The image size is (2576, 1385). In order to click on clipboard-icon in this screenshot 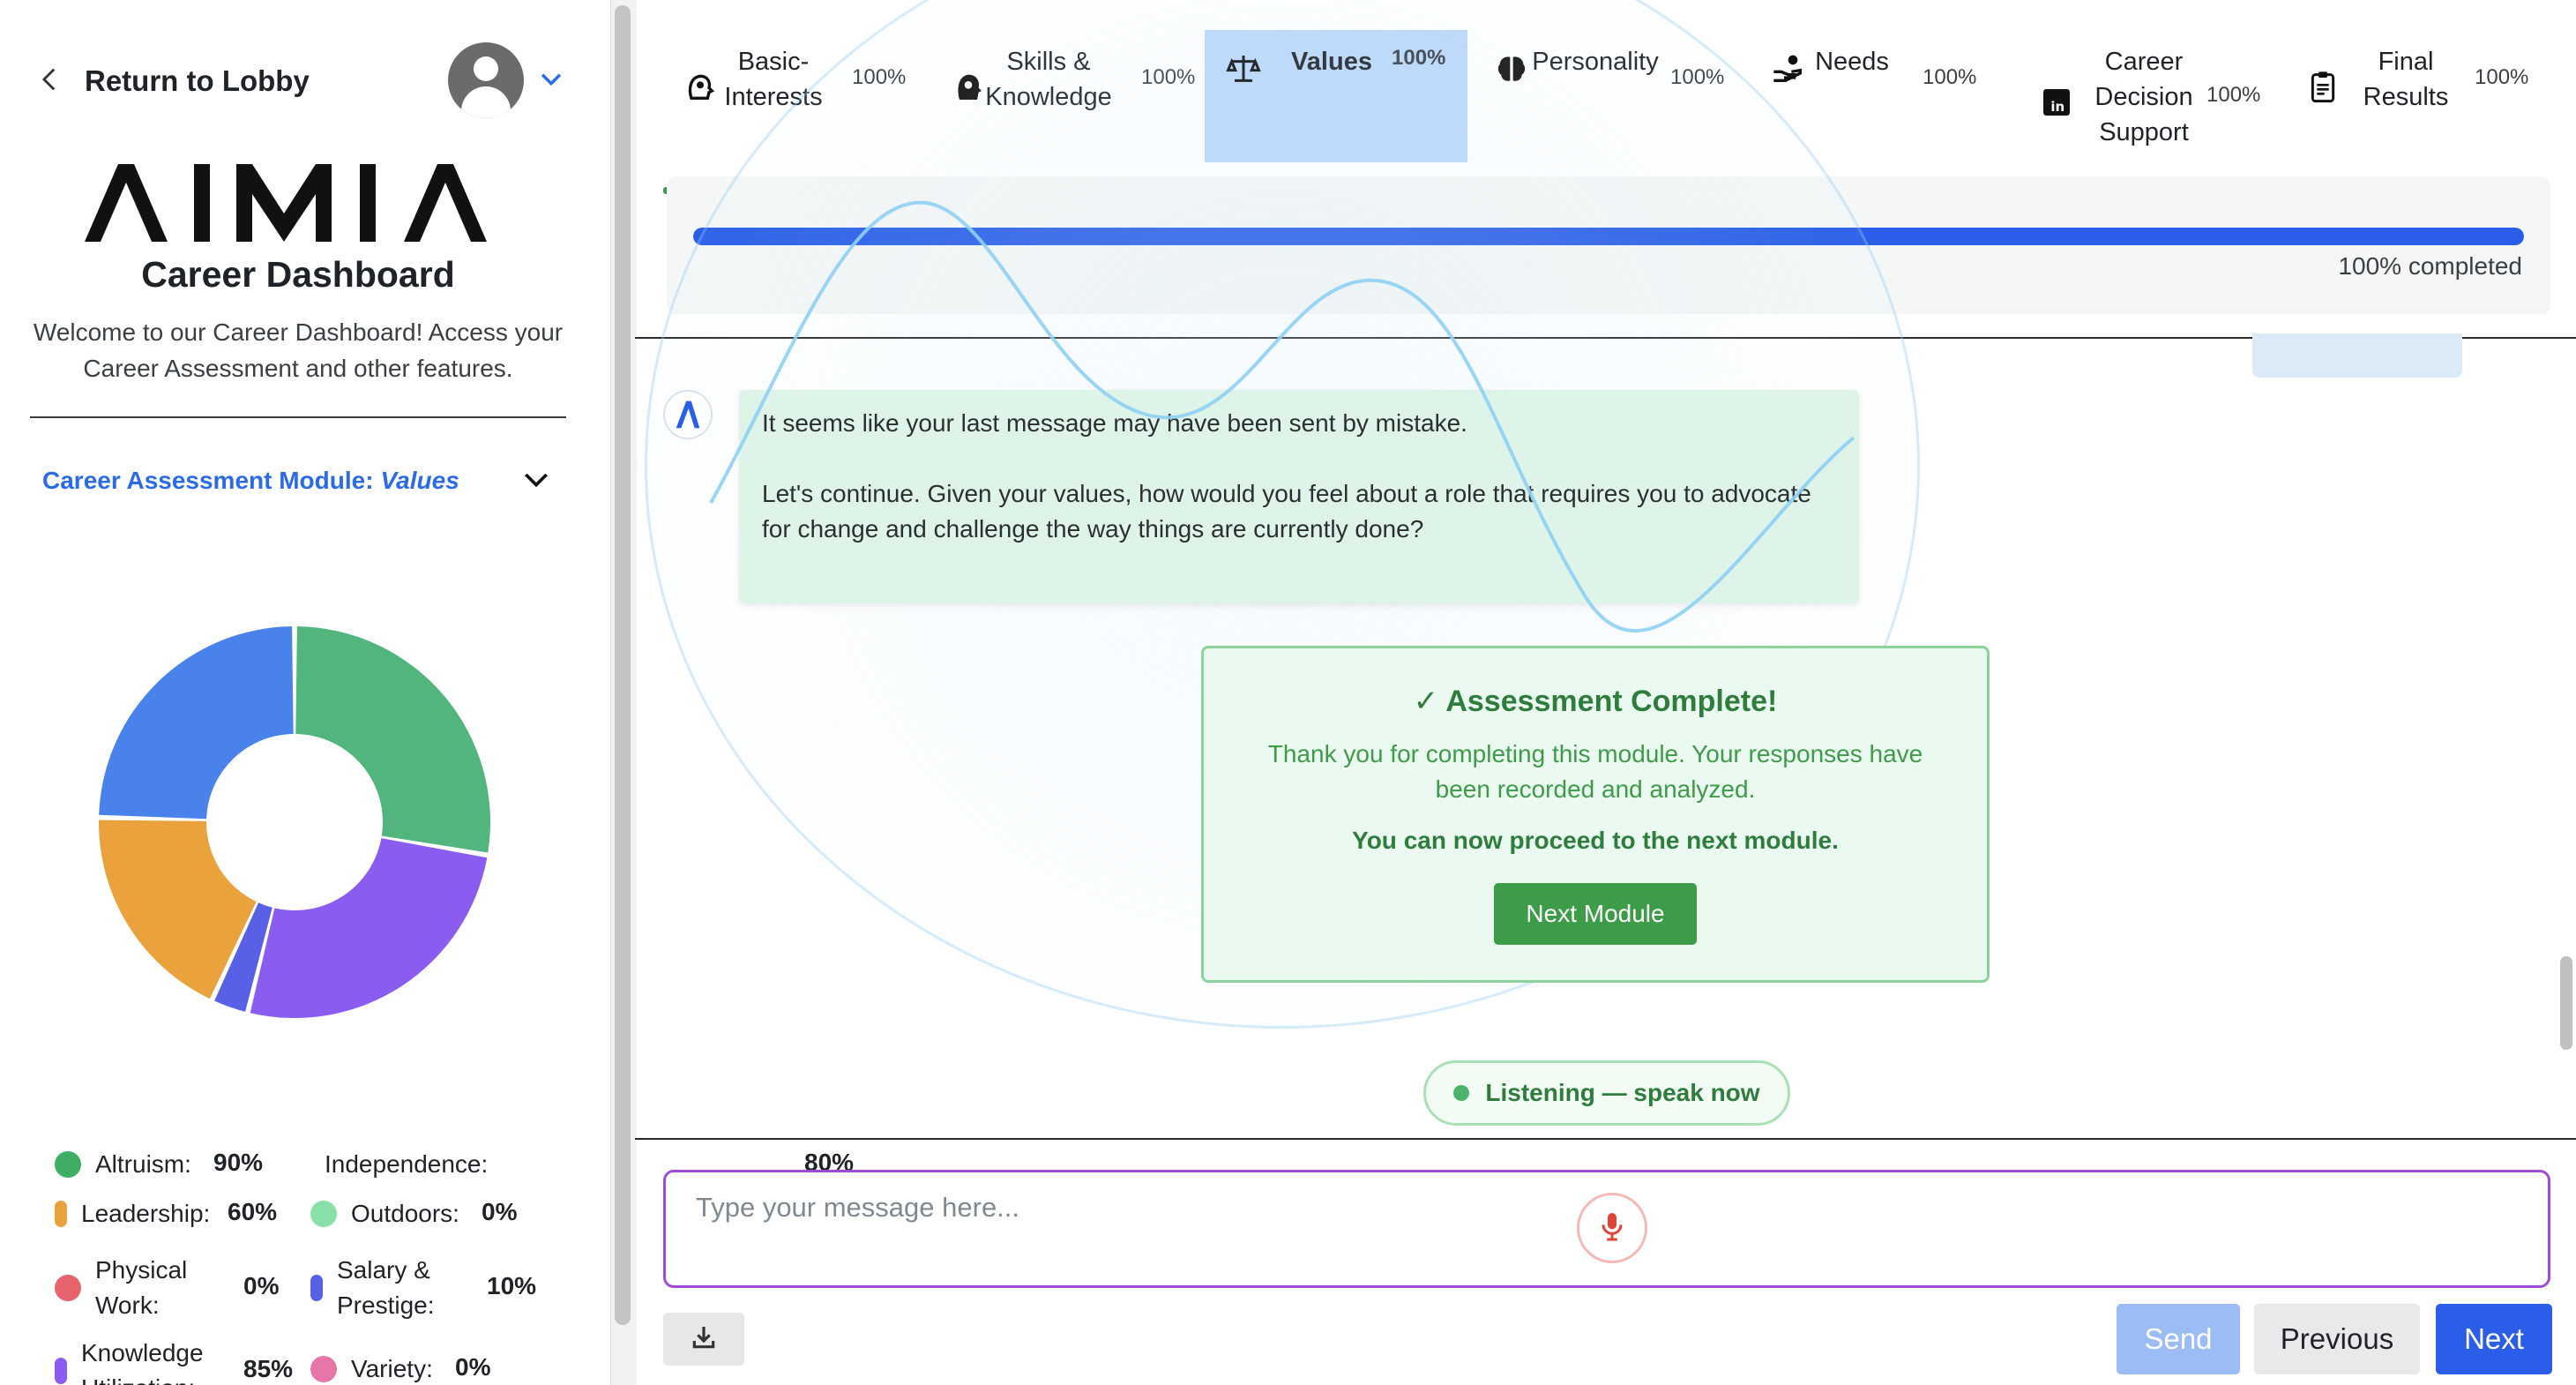, I will do `click(2323, 86)`.